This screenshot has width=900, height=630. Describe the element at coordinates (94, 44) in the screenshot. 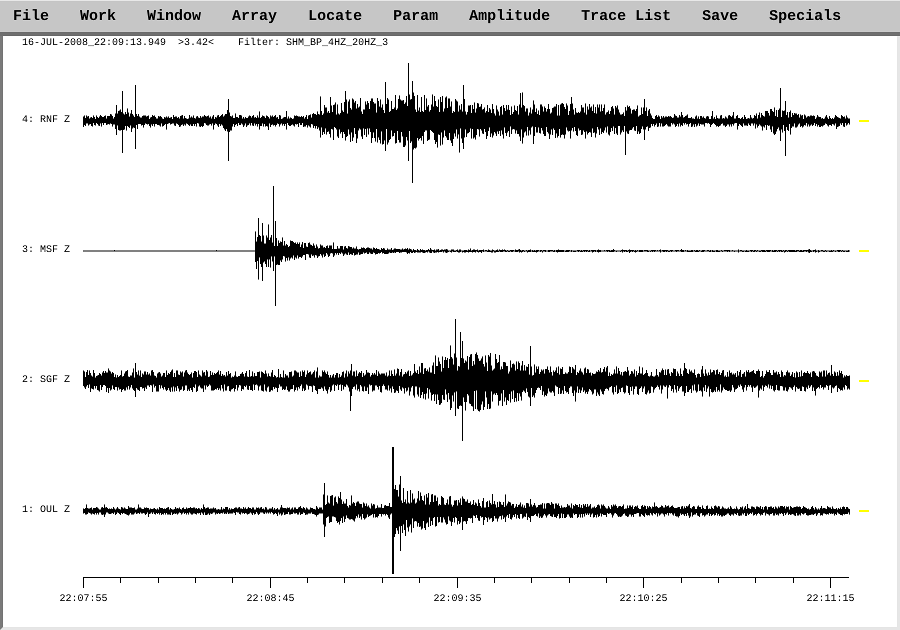

I see `timestamp: 16-JUL-2008_22:09:13.949` at that location.